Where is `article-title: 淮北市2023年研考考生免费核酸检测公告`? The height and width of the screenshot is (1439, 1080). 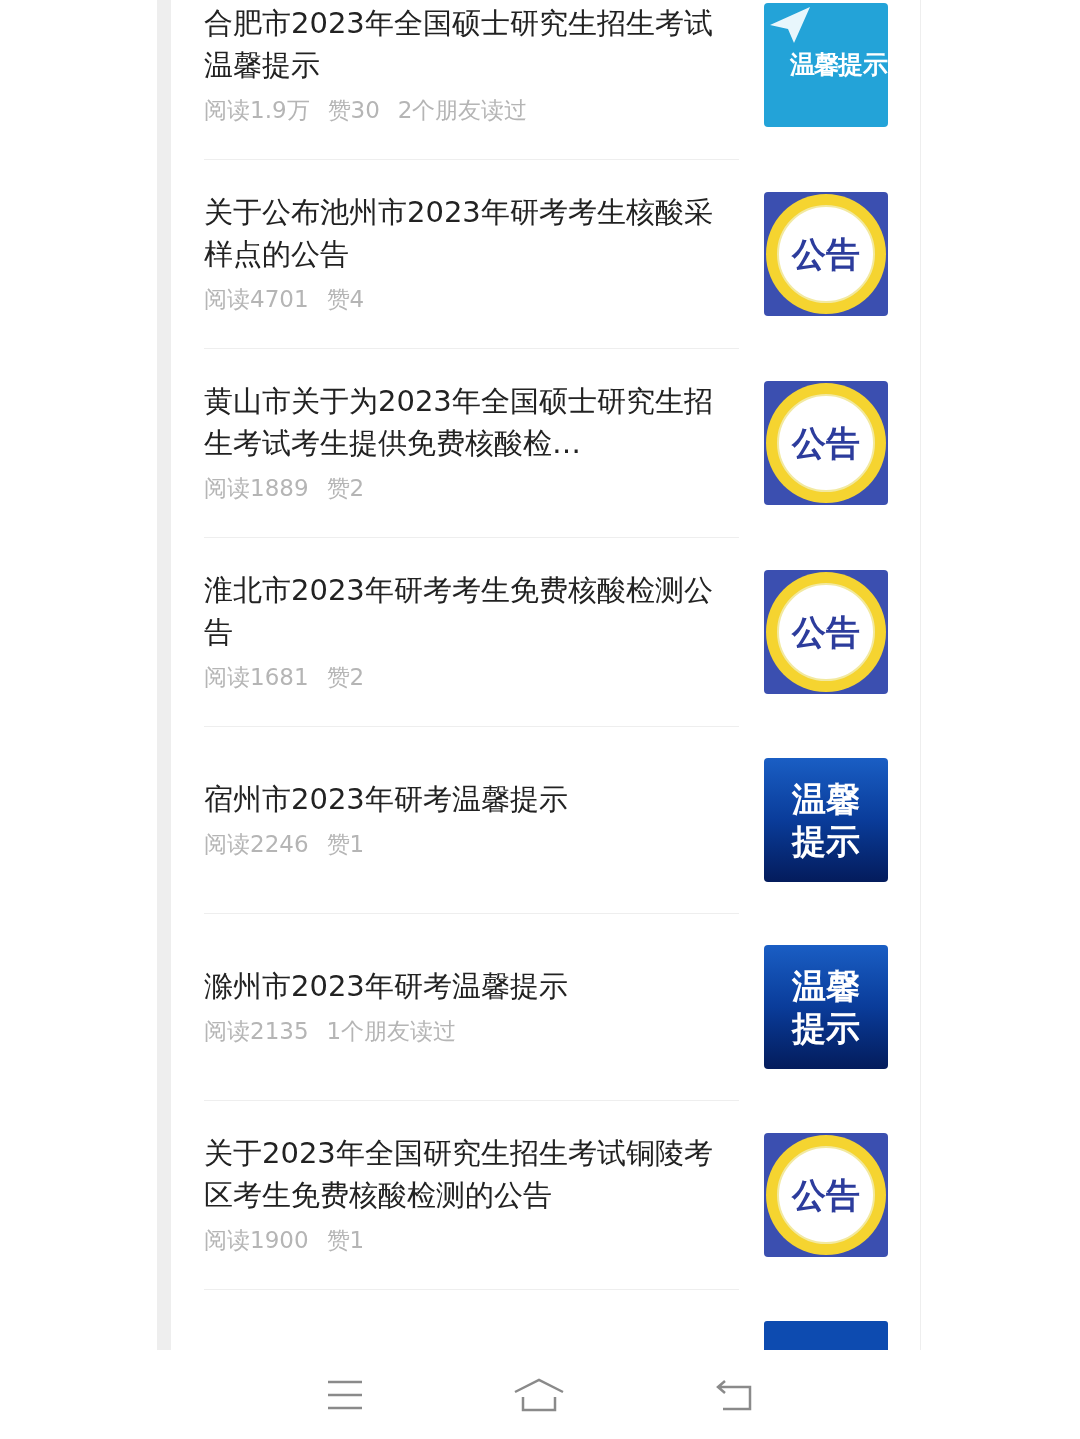
article-title: 淮北市2023年研考考生免费核酸检测公告 is located at coordinates (472, 611).